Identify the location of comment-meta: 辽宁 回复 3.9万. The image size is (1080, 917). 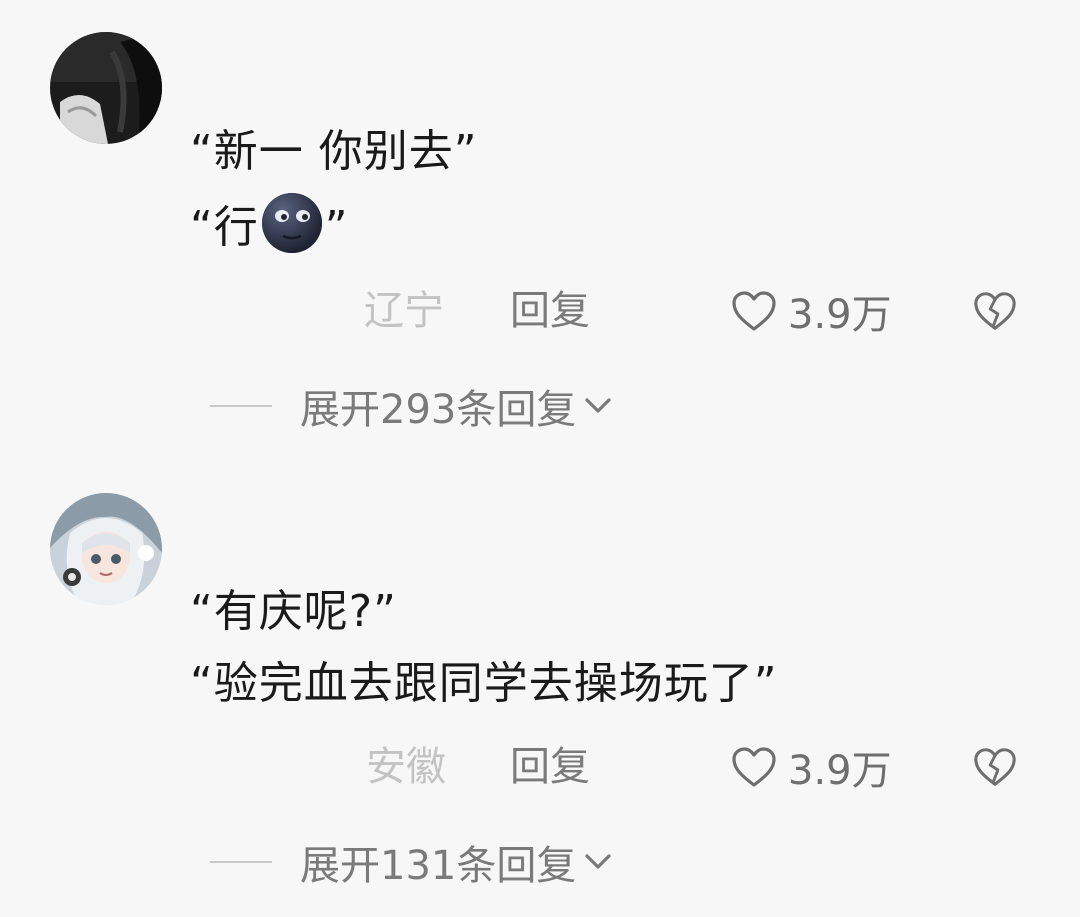
(540, 311).